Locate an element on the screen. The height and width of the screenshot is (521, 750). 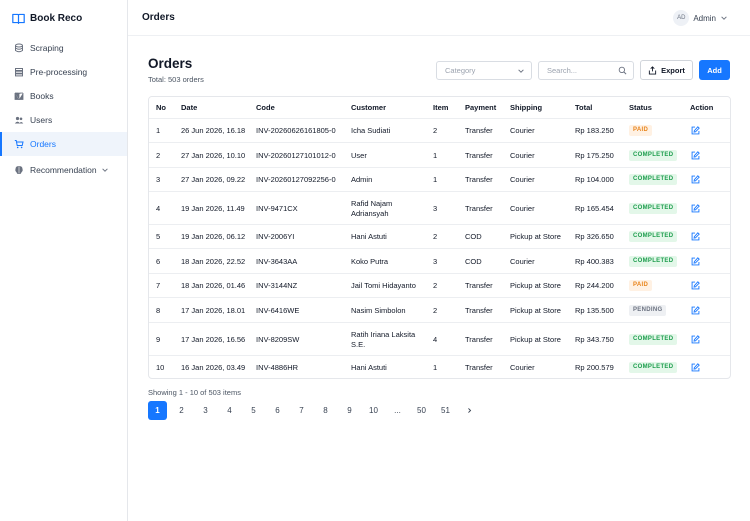
cell-no: 2 is located at coordinates (158, 155).